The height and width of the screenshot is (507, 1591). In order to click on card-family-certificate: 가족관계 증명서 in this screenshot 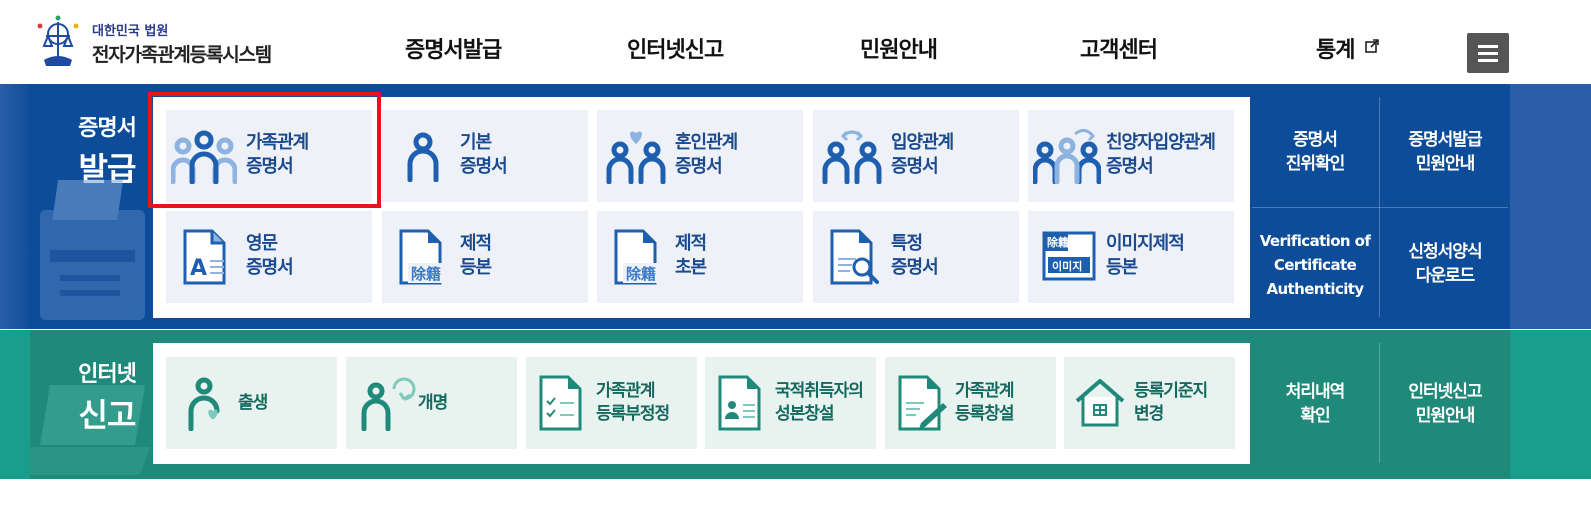, I will do `click(269, 156)`.